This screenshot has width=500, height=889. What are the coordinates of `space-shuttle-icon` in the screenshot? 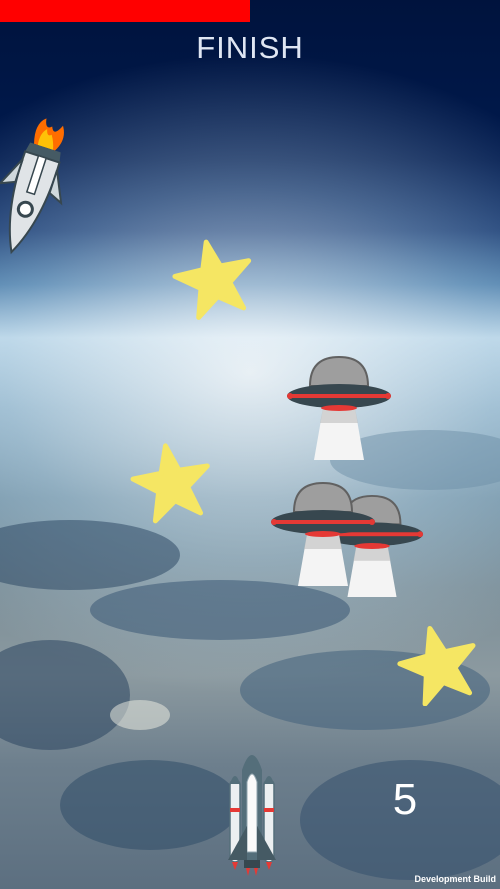 It's located at (252, 810).